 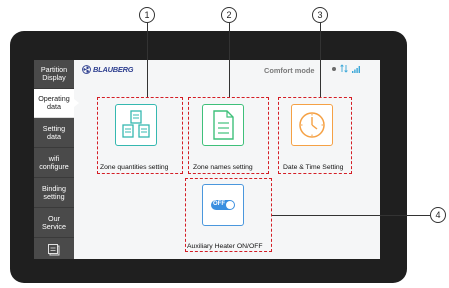 I want to click on exit-icon, so click(x=54, y=249).